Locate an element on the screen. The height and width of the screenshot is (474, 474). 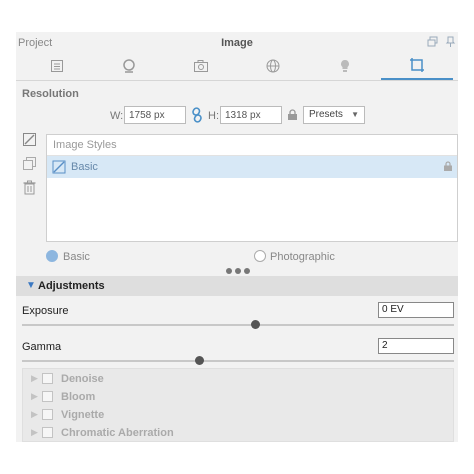
panel-titlebar: Project Image is located at coordinates (237, 42).